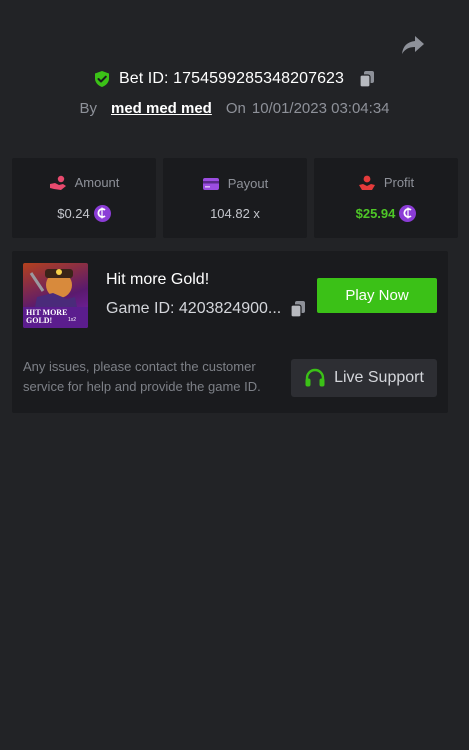 The image size is (469, 750). Describe the element at coordinates (88, 108) in the screenshot. I see `by-label: By` at that location.